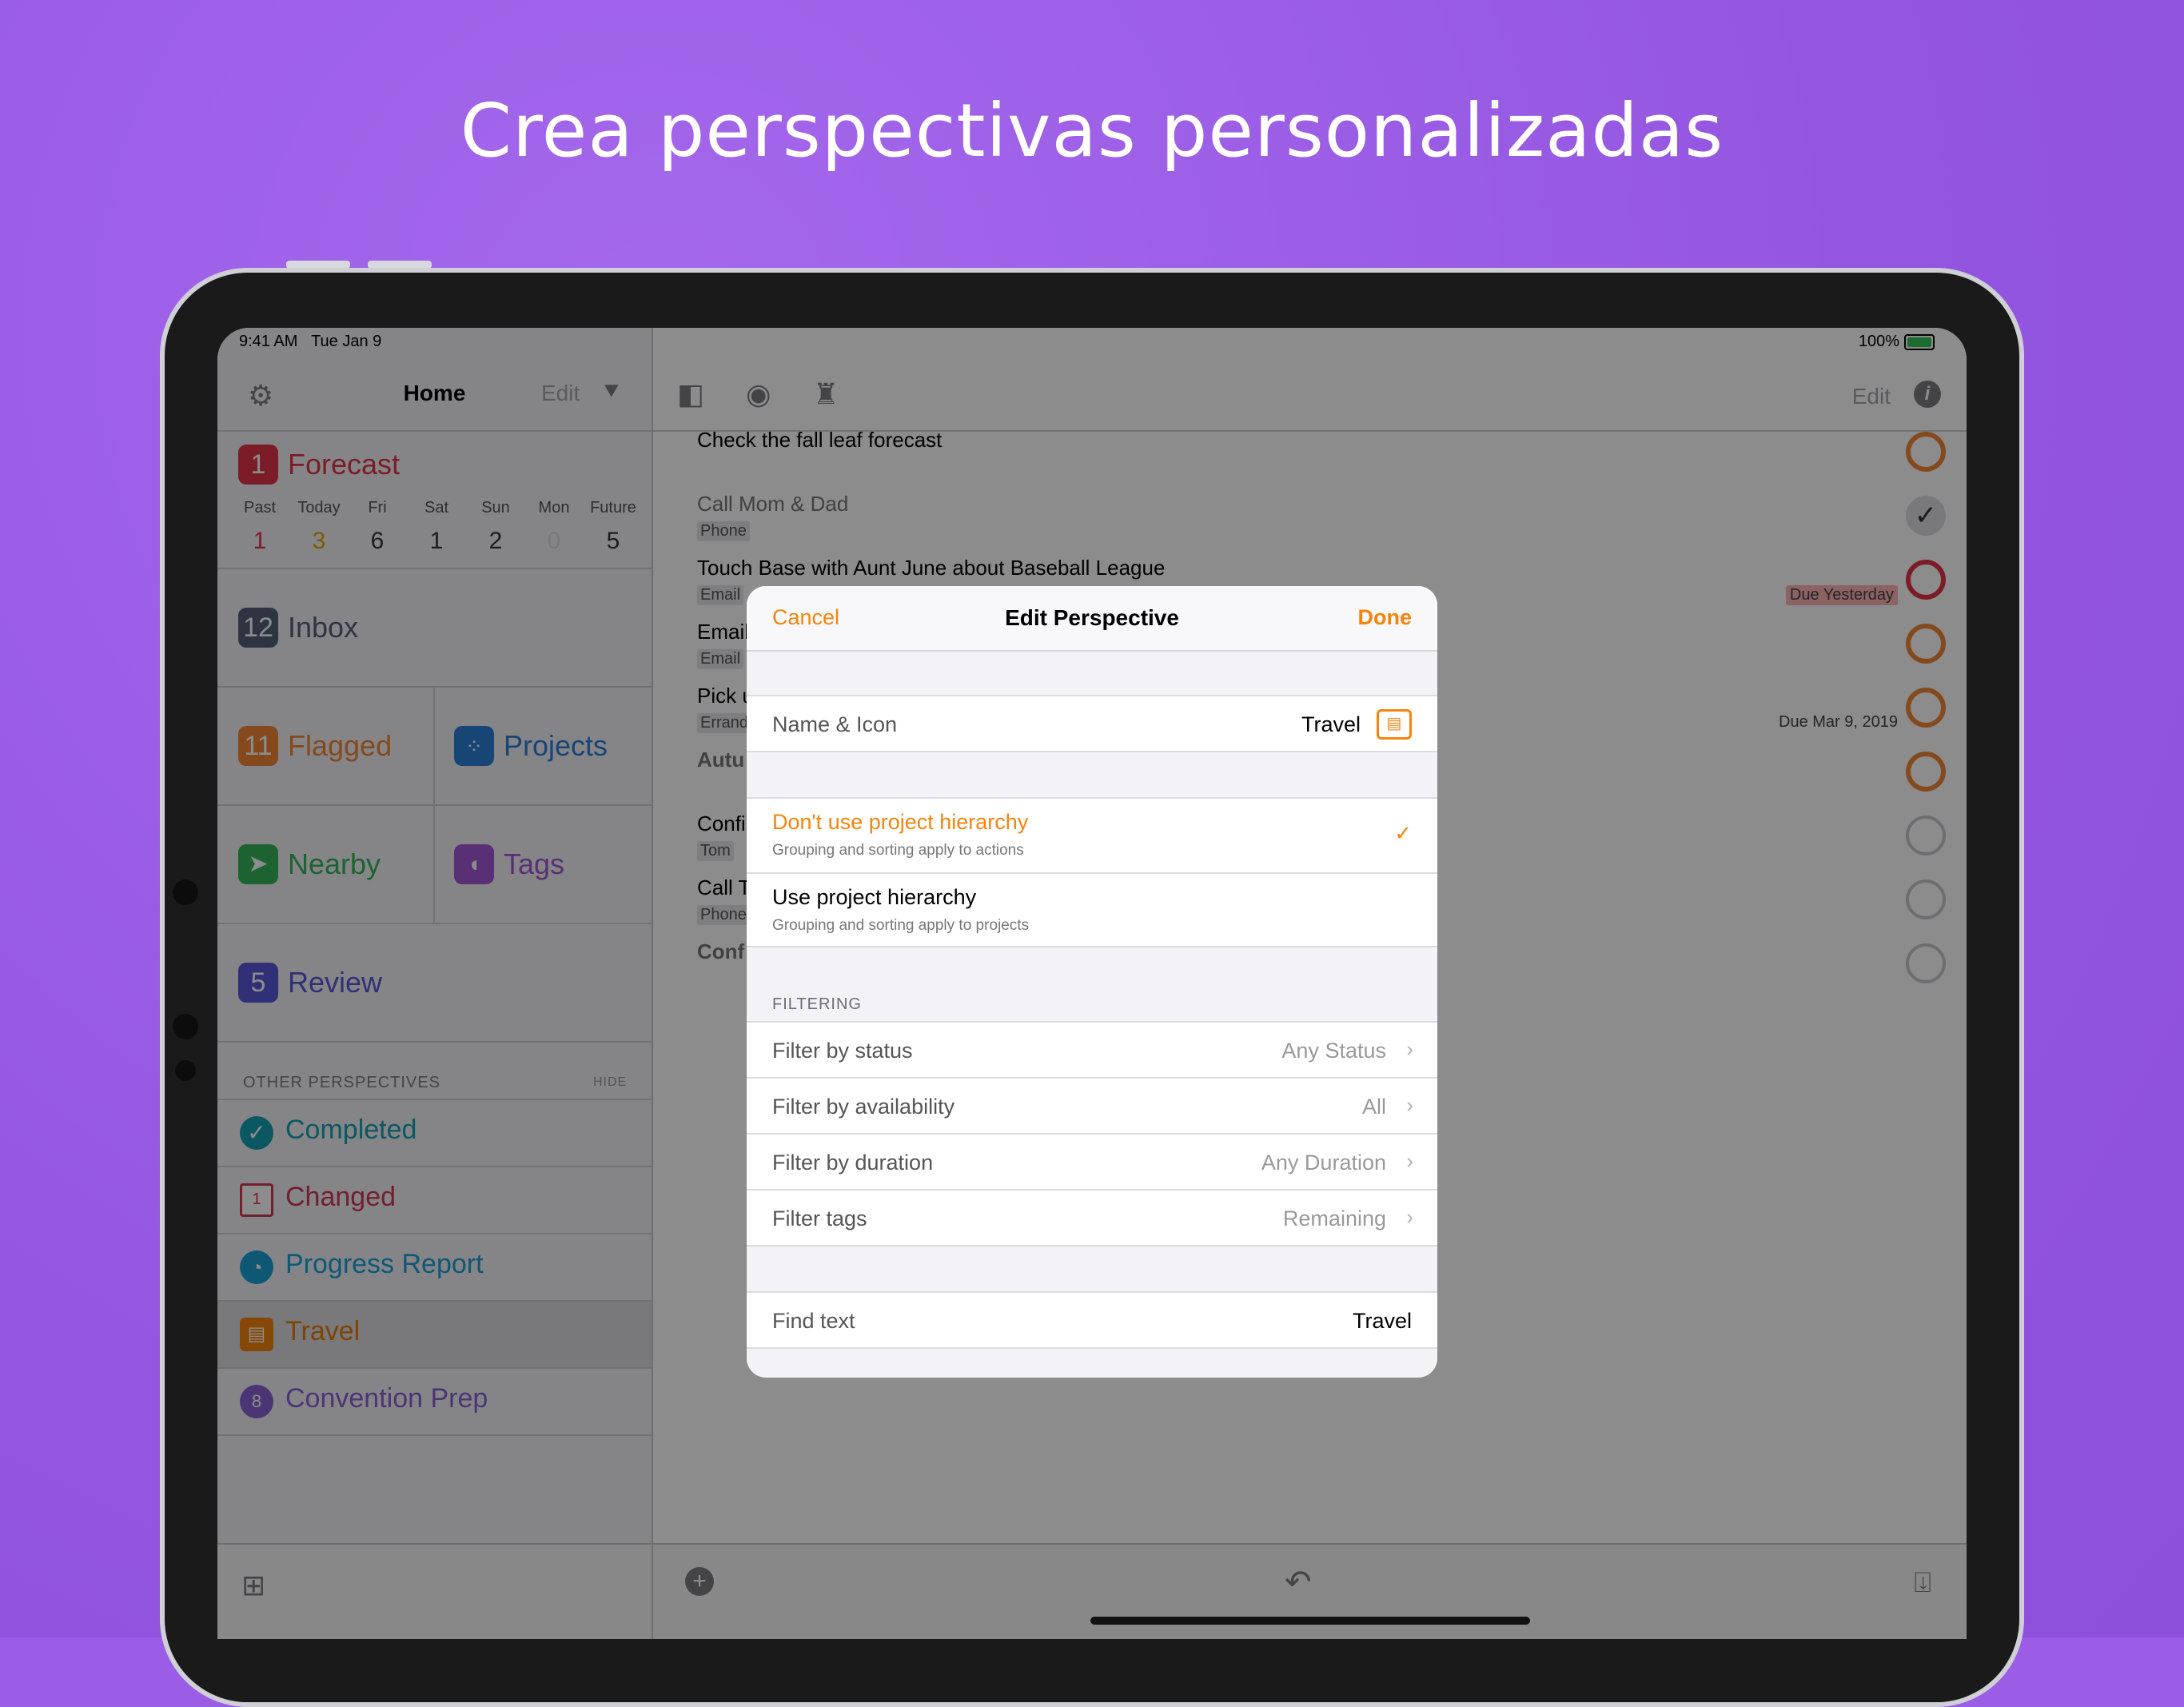 This screenshot has width=2184, height=1707. I want to click on name-value: Travel, so click(1331, 724).